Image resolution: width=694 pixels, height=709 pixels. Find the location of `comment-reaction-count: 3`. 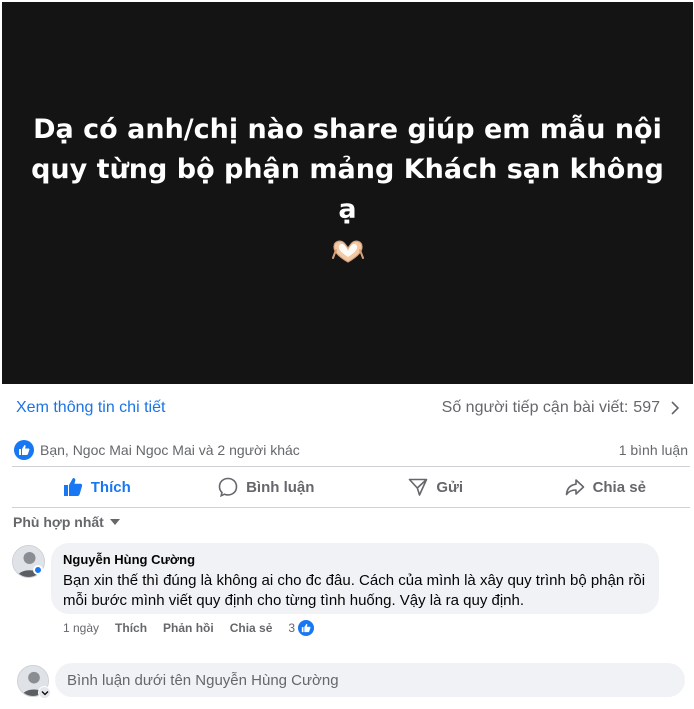

comment-reaction-count: 3 is located at coordinates (302, 628).